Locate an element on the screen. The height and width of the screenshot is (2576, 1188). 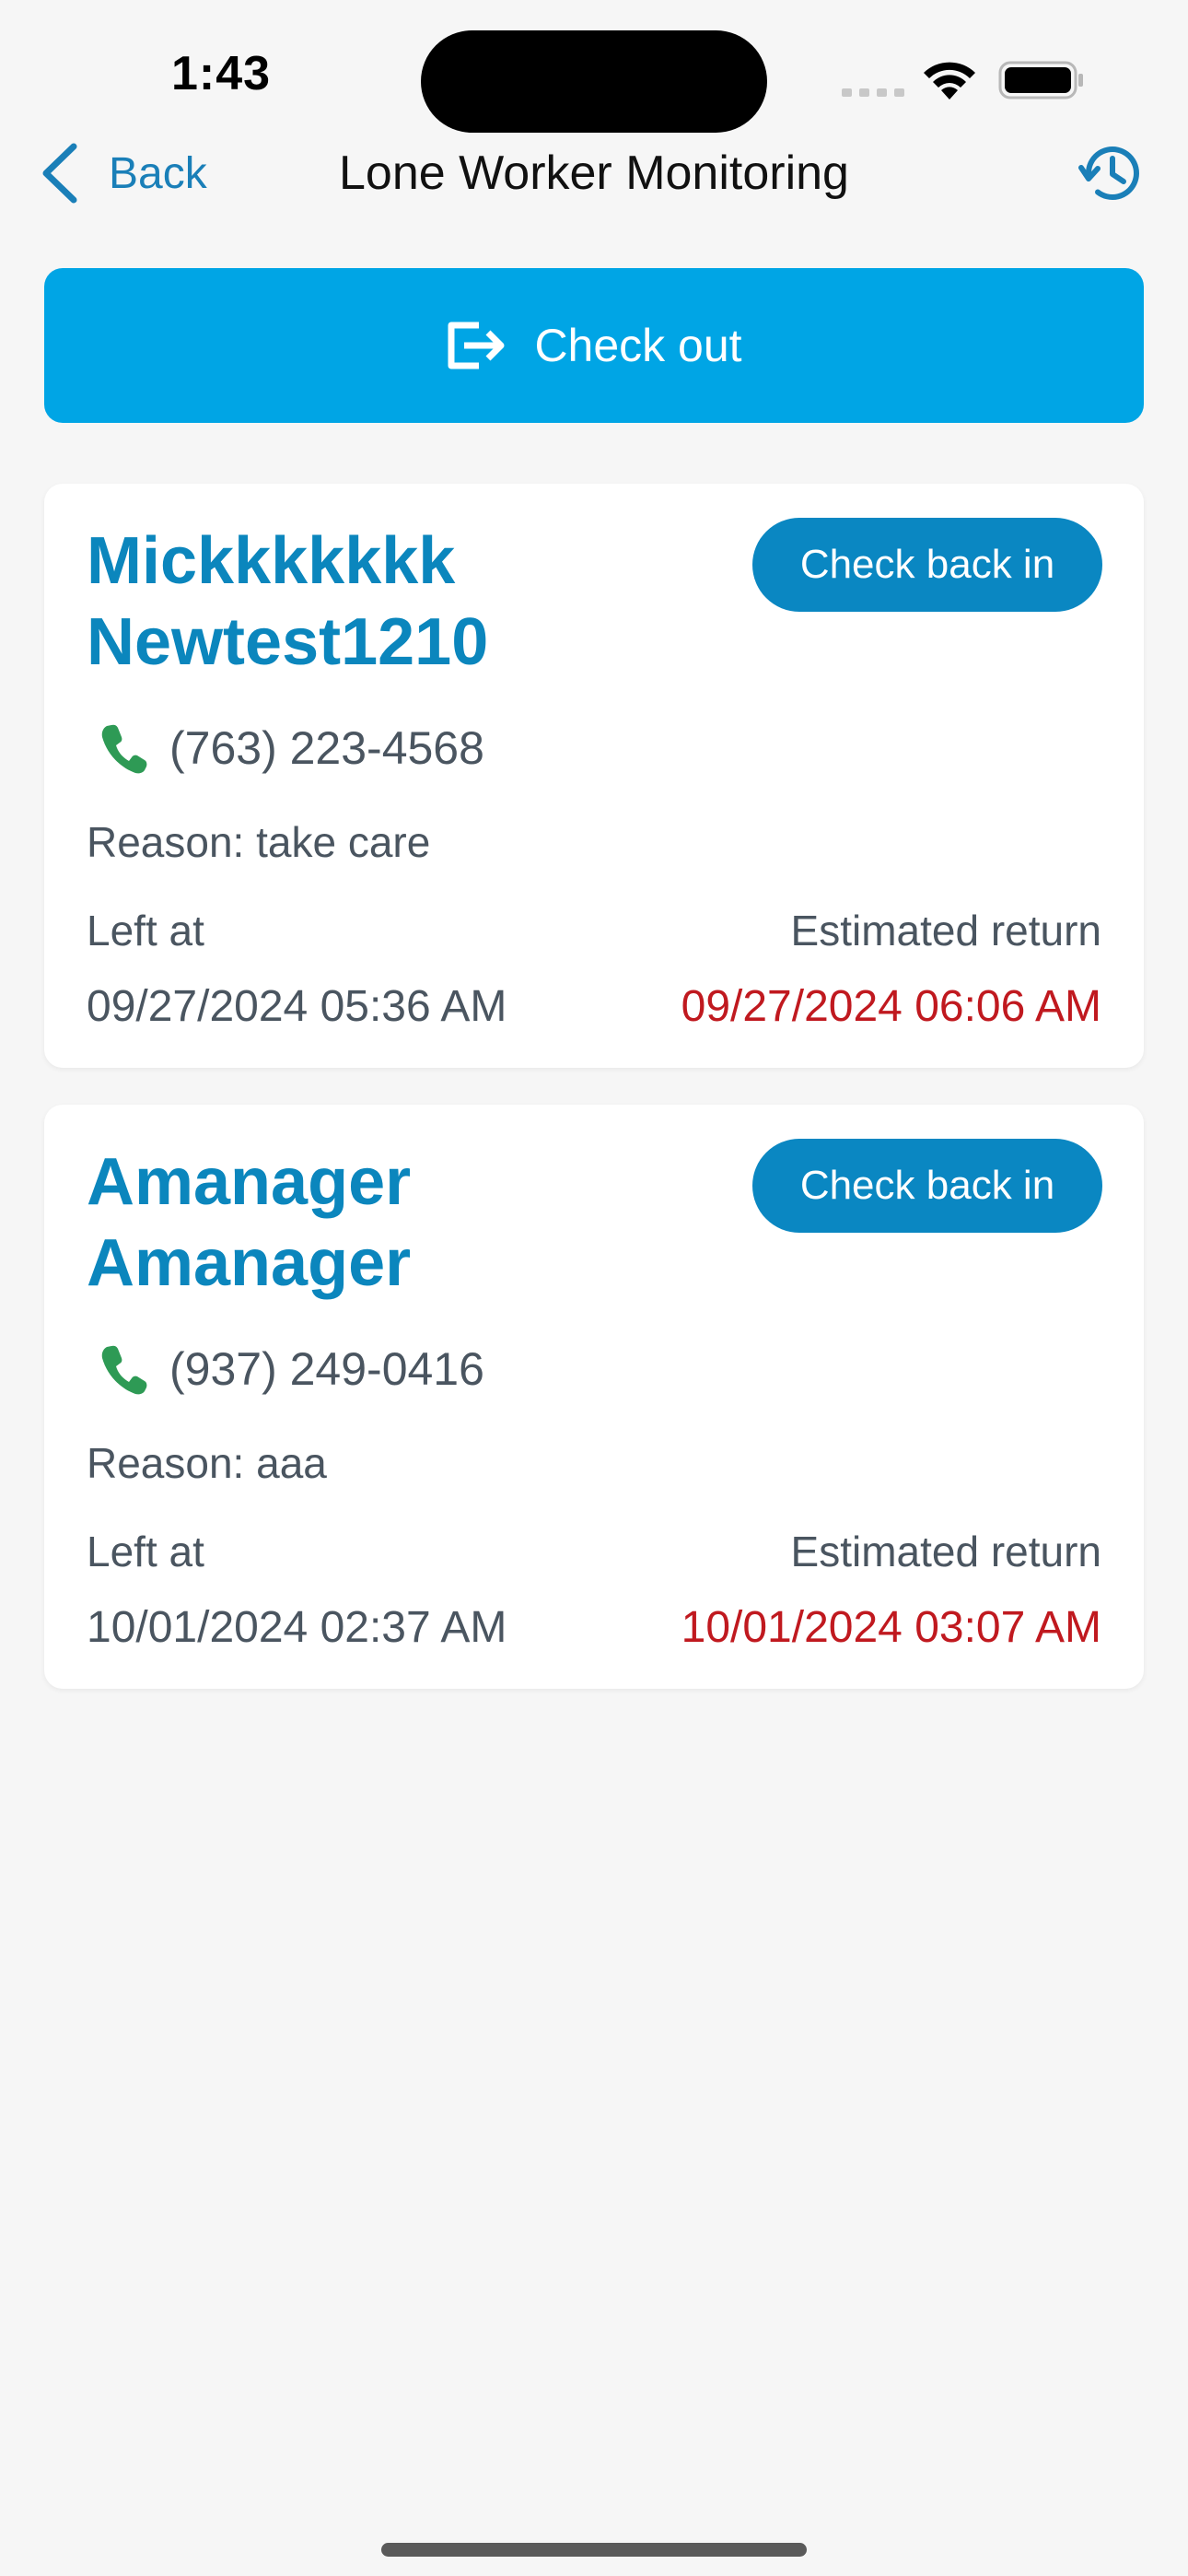
estimated-return-value: 09/27/2024 06:06 AM is located at coordinates (891, 1006).